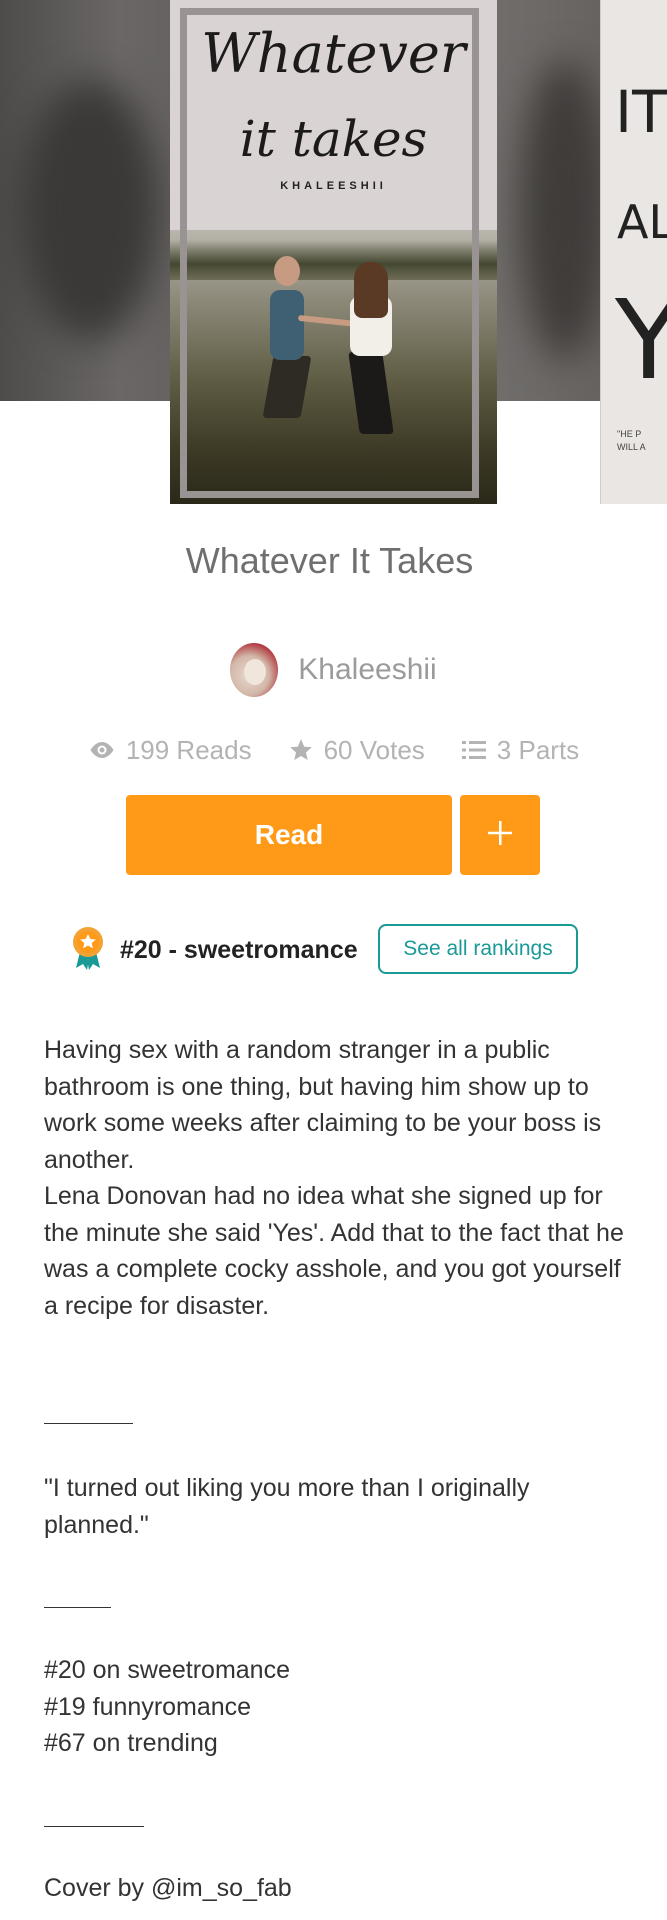 Image resolution: width=667 pixels, height=1920 pixels. I want to click on author-row: Khaleeshii, so click(333, 670).